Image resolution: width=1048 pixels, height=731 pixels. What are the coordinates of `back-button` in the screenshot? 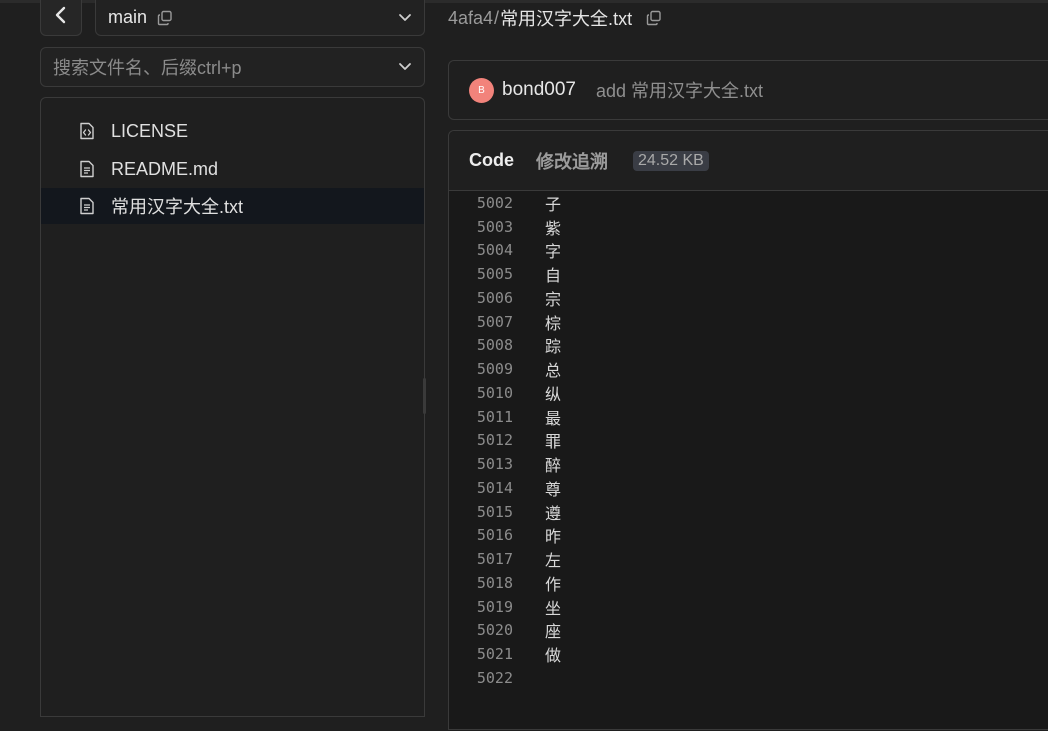 It's located at (61, 18).